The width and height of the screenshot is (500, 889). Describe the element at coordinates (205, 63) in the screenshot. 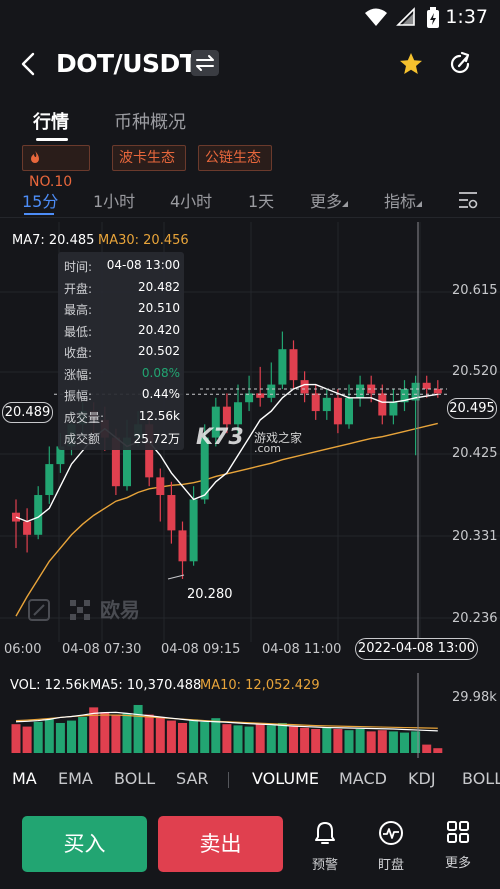

I see `switch-pair-button` at that location.